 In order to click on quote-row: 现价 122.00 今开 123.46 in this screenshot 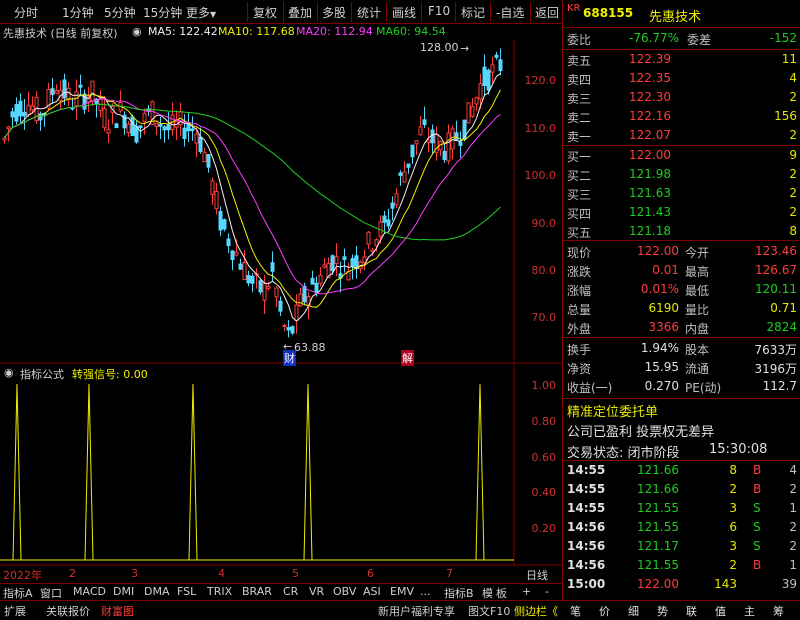, I will do `click(681, 252)`.